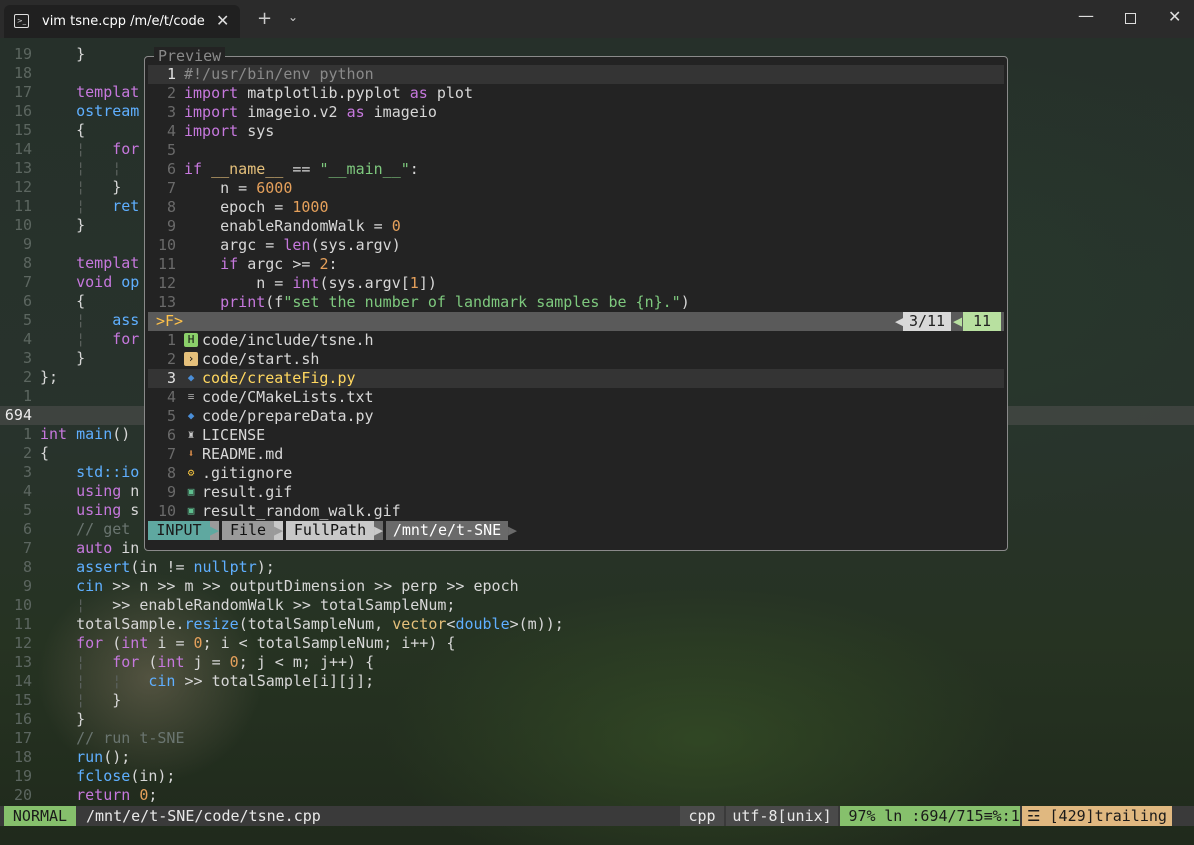 The width and height of the screenshot is (1194, 845). Describe the element at coordinates (576, 473) in the screenshot. I see `finder-list-item: 8 ⚙ .gitignore` at that location.